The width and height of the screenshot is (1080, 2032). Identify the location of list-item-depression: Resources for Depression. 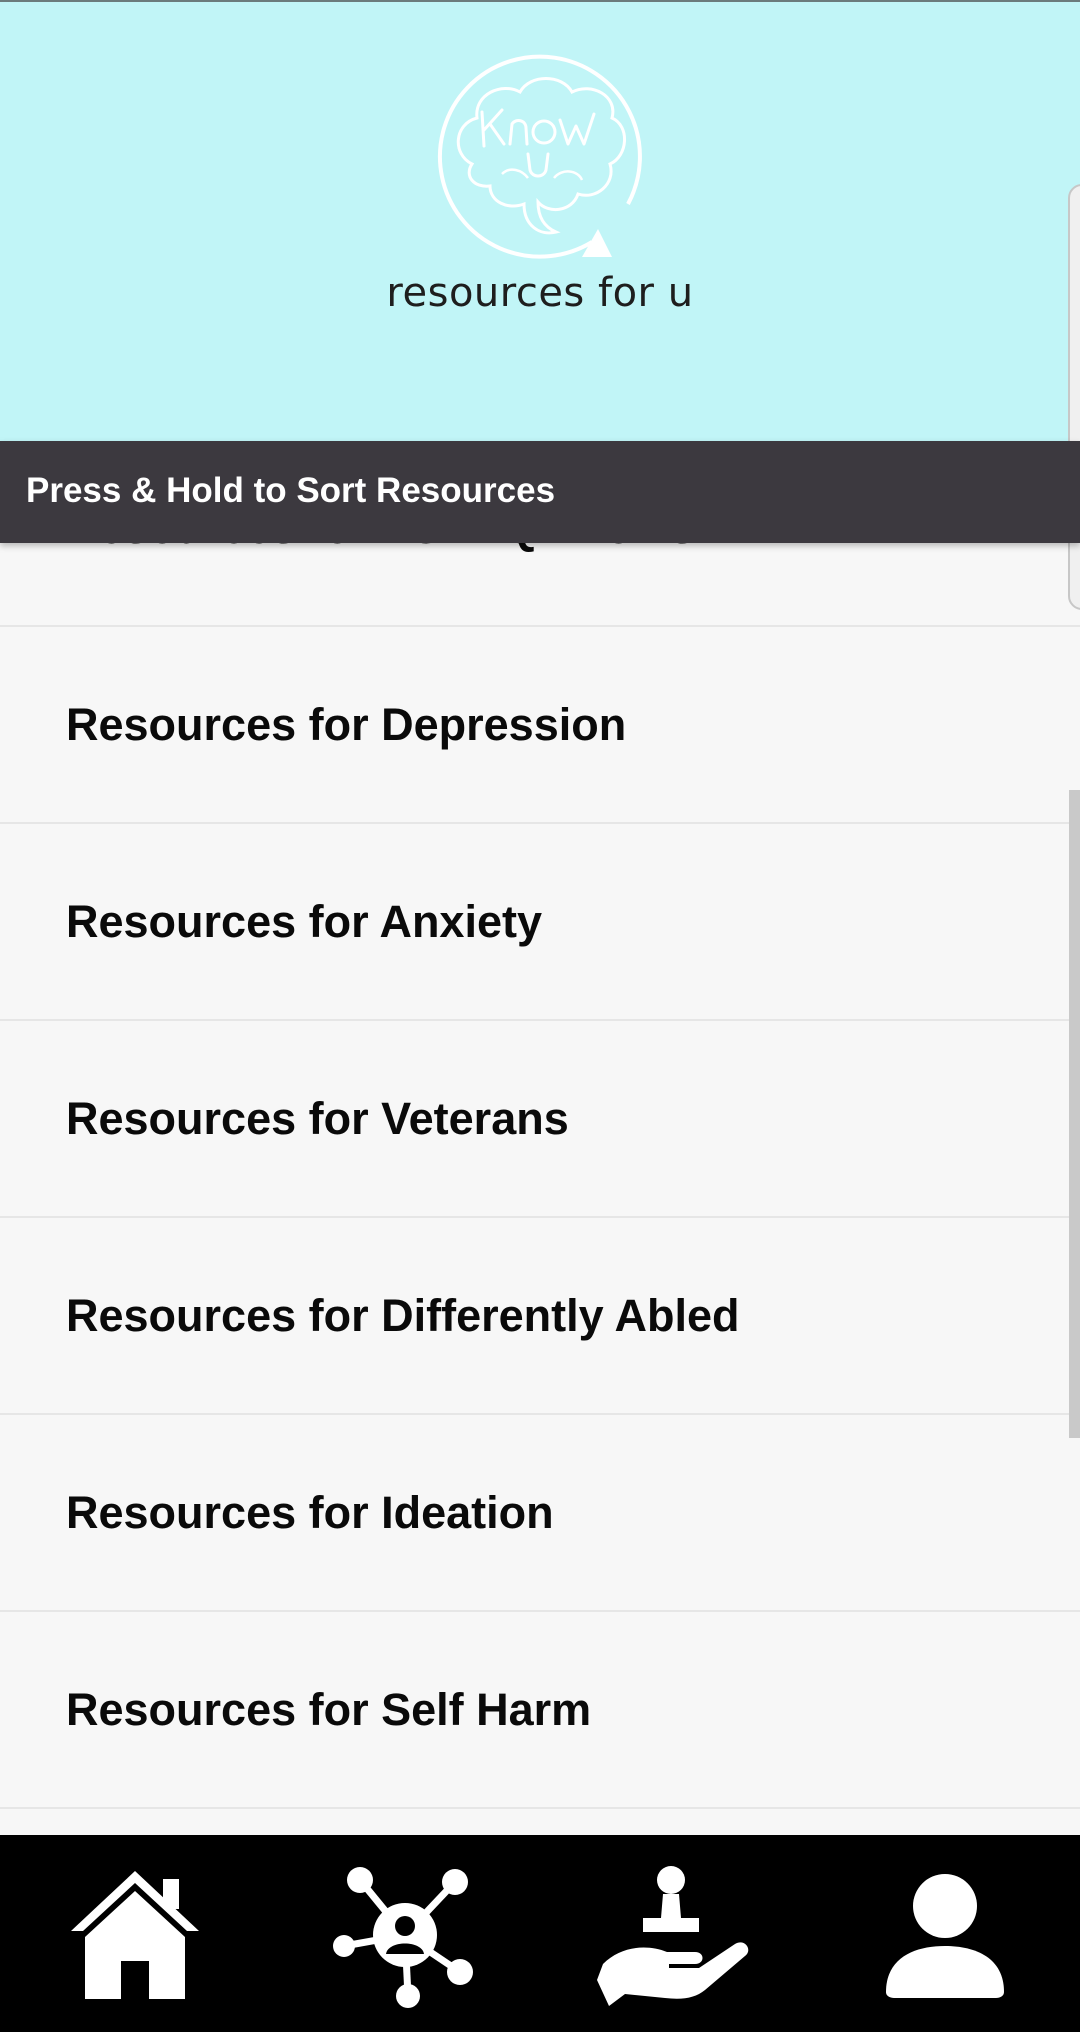
(540, 725).